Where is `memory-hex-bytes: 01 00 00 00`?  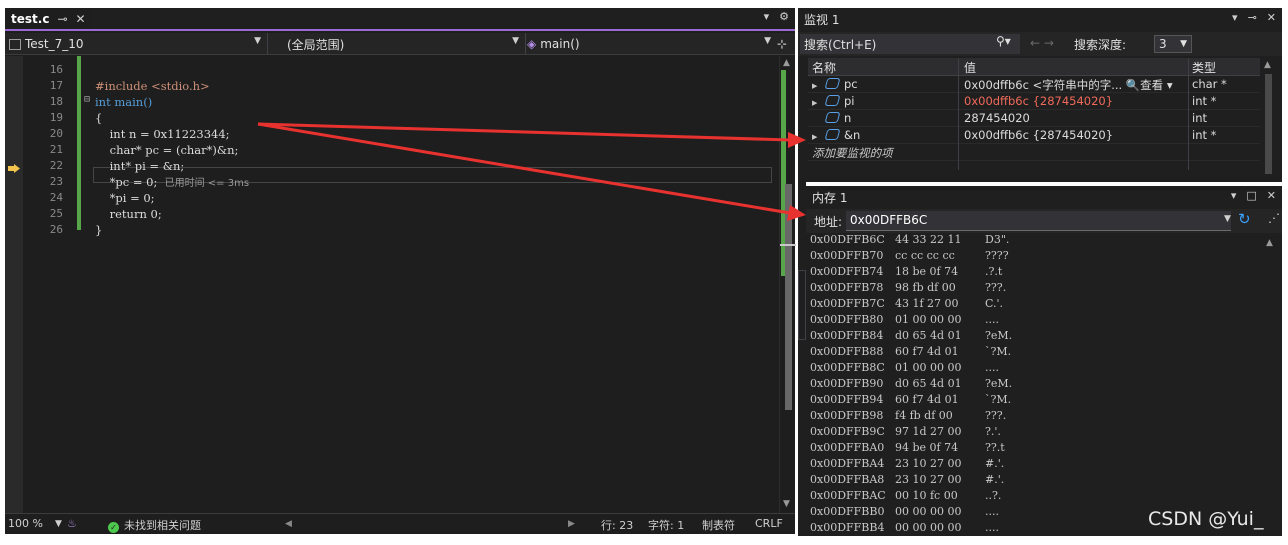 memory-hex-bytes: 01 00 00 00 is located at coordinates (928, 319).